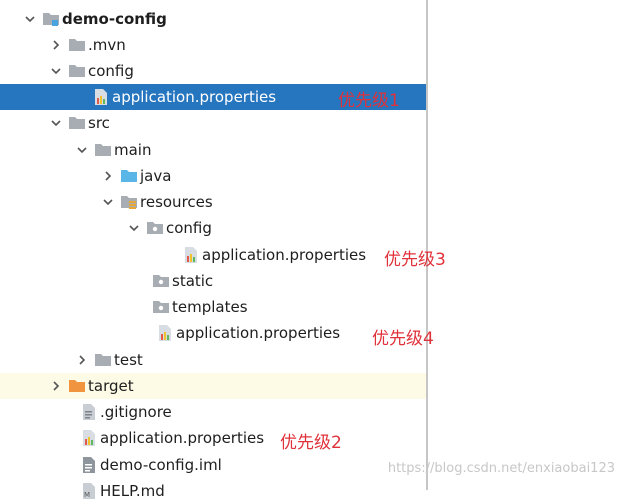 The height and width of the screenshot is (504, 623). I want to click on tree-row-target: target, so click(213, 386).